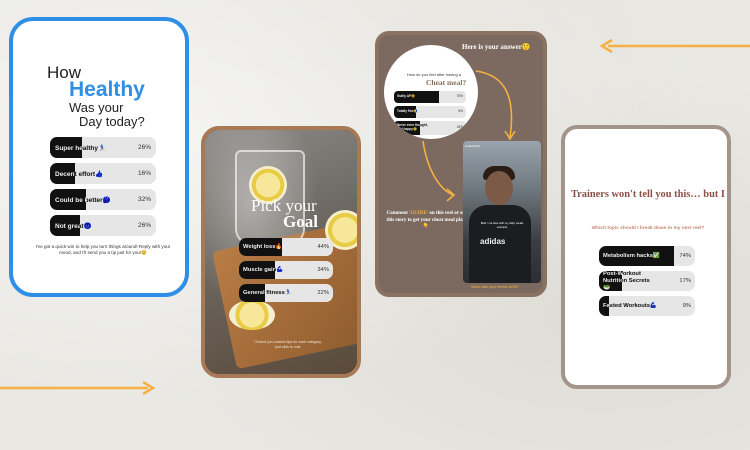  What do you see at coordinates (407, 111) in the screenshot?
I see `poll-option-label: Totally fine😋` at bounding box center [407, 111].